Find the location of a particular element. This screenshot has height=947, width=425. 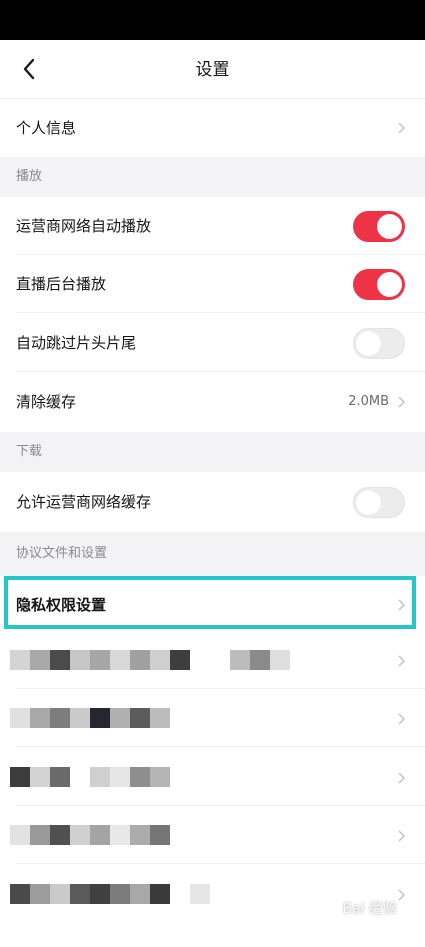

skip-intro-toggle is located at coordinates (379, 343).